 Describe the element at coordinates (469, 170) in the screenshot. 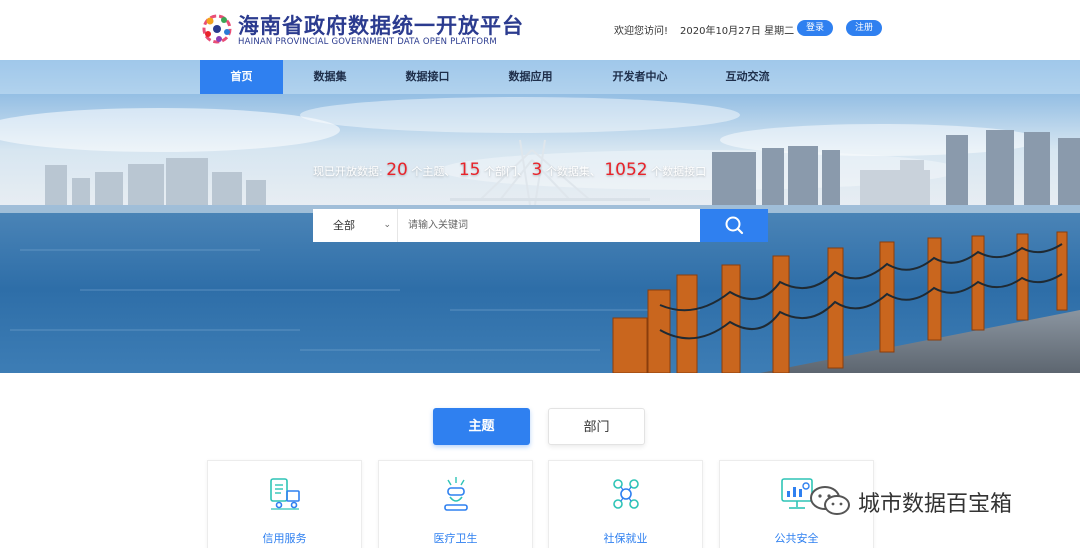

I see `stats-departments-count: 15` at that location.